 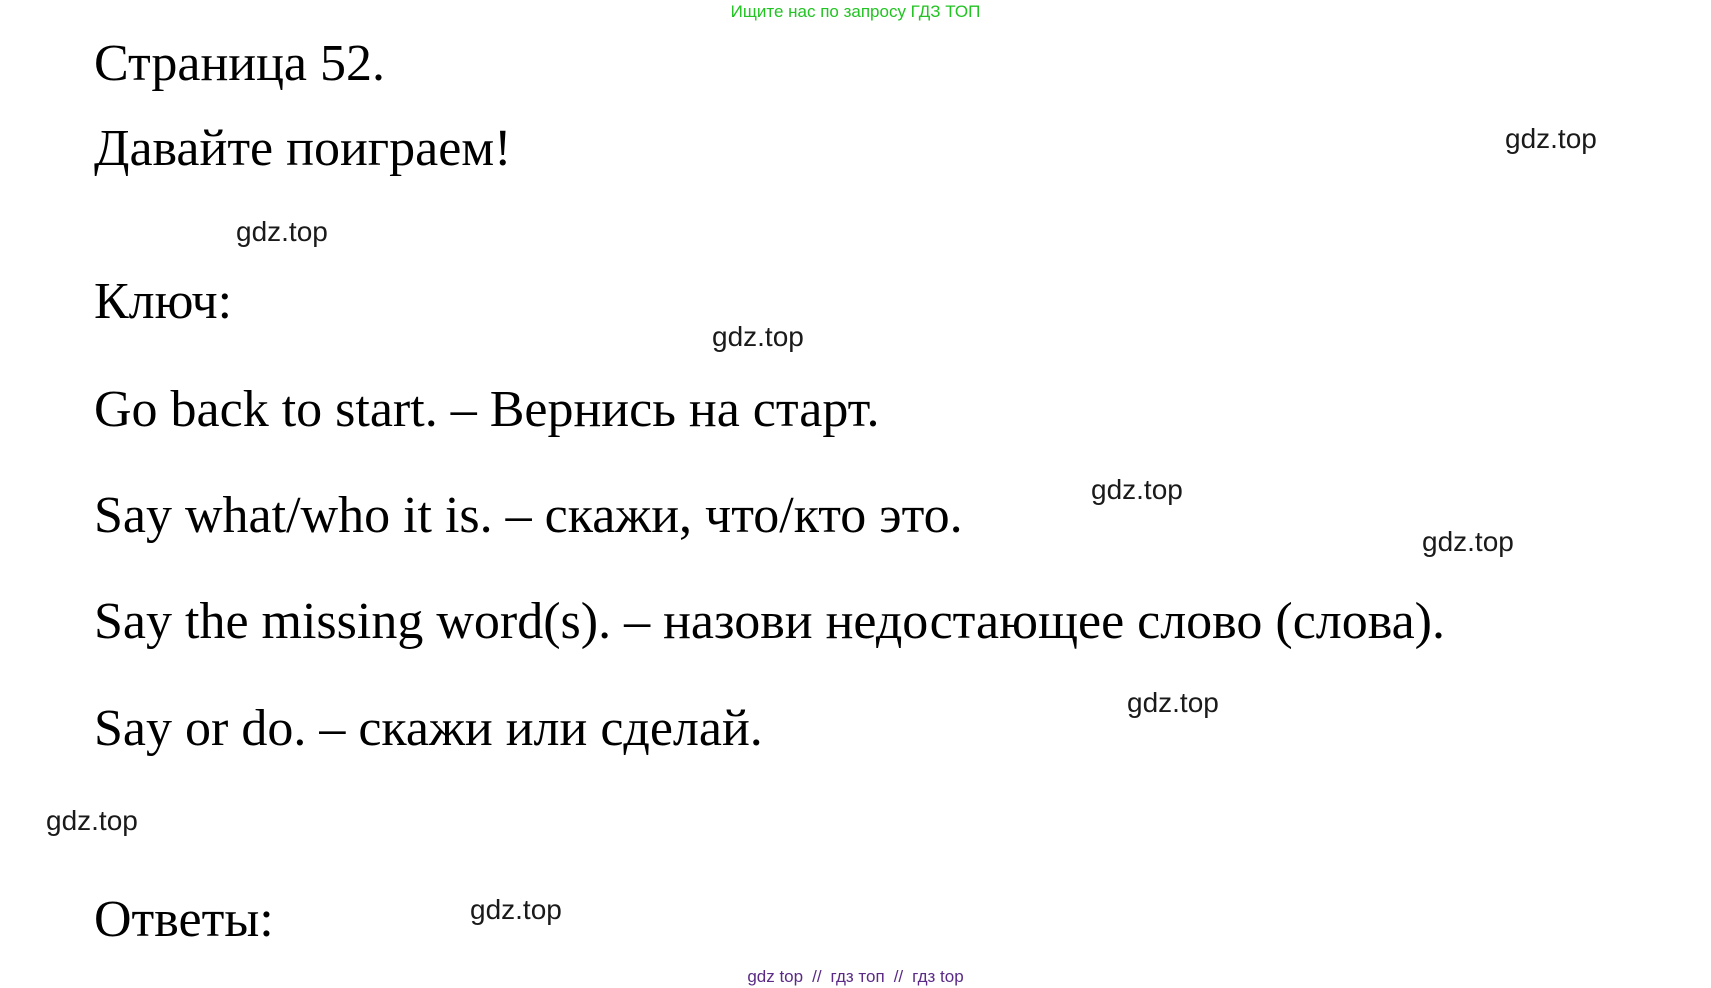 What do you see at coordinates (163, 301) in the screenshot?
I see `key-label: Ключ:` at bounding box center [163, 301].